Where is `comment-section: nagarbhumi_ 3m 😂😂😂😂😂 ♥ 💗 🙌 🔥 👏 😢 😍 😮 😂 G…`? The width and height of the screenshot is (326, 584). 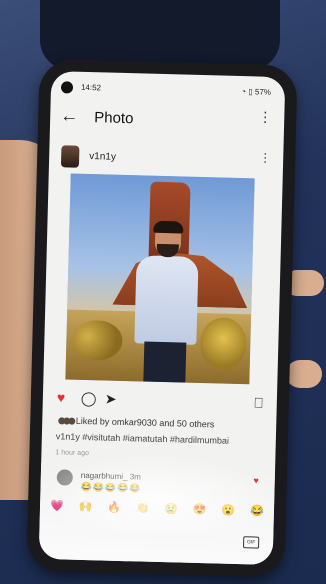 comment-section: nagarbhumi_ 3m 😂😂😂😂😂 ♥ 💗 🙌 🔥 👏 😢 😍 😮 😂 G… is located at coordinates (157, 513).